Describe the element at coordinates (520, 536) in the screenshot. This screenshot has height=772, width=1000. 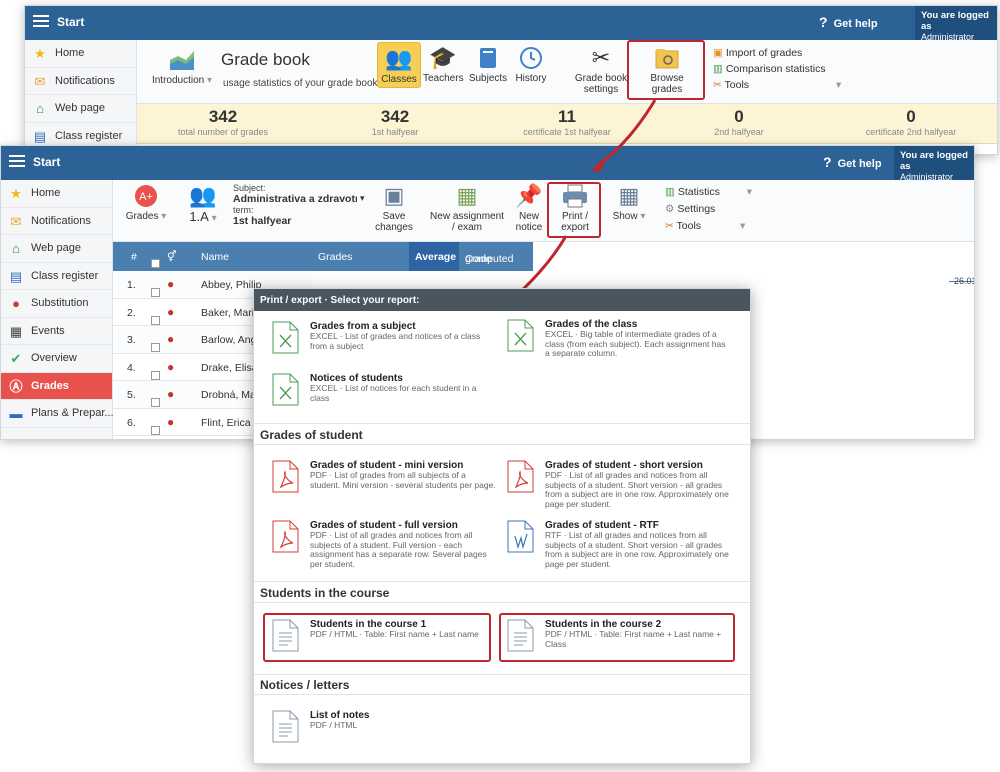
I see `rtf-file-icon` at that location.